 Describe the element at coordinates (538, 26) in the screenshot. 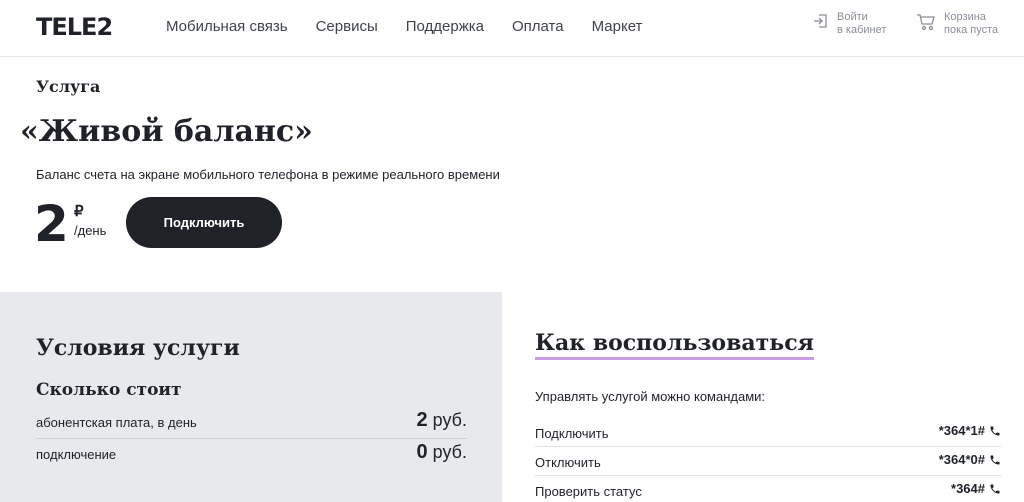

I see `nav-payment: Оплата` at that location.